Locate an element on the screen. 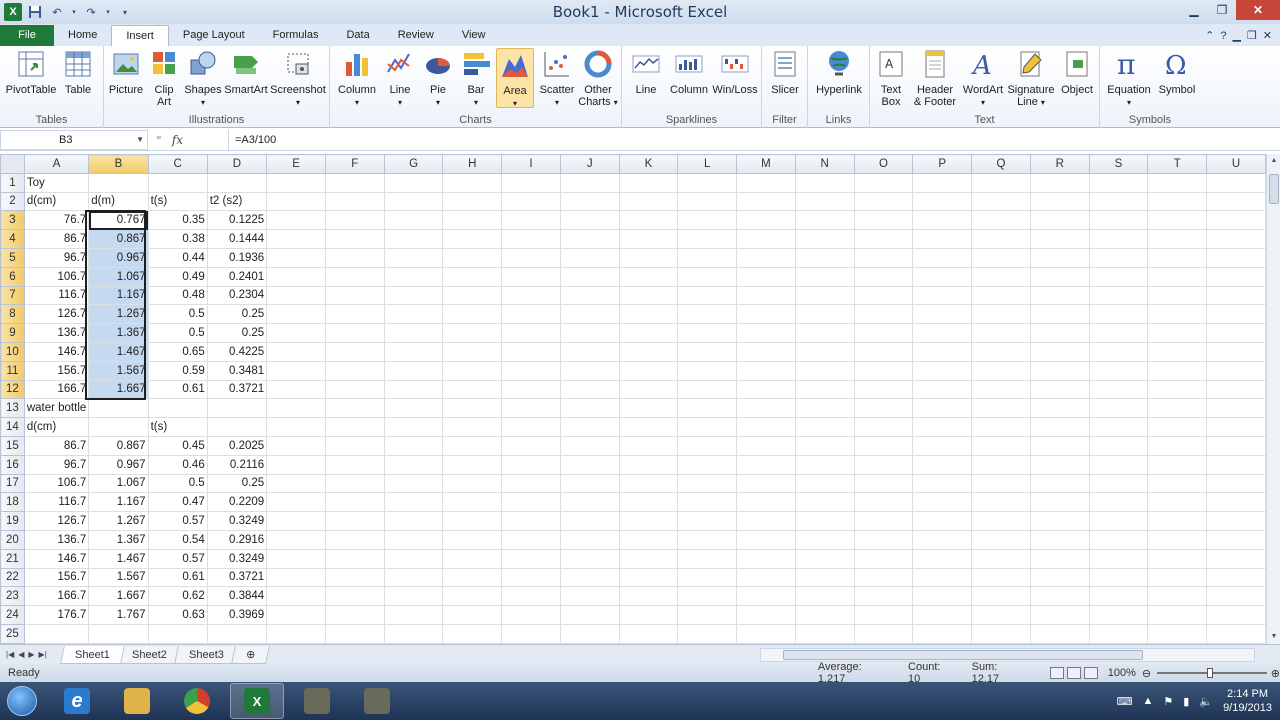  cell-q13 is located at coordinates (1001, 408).